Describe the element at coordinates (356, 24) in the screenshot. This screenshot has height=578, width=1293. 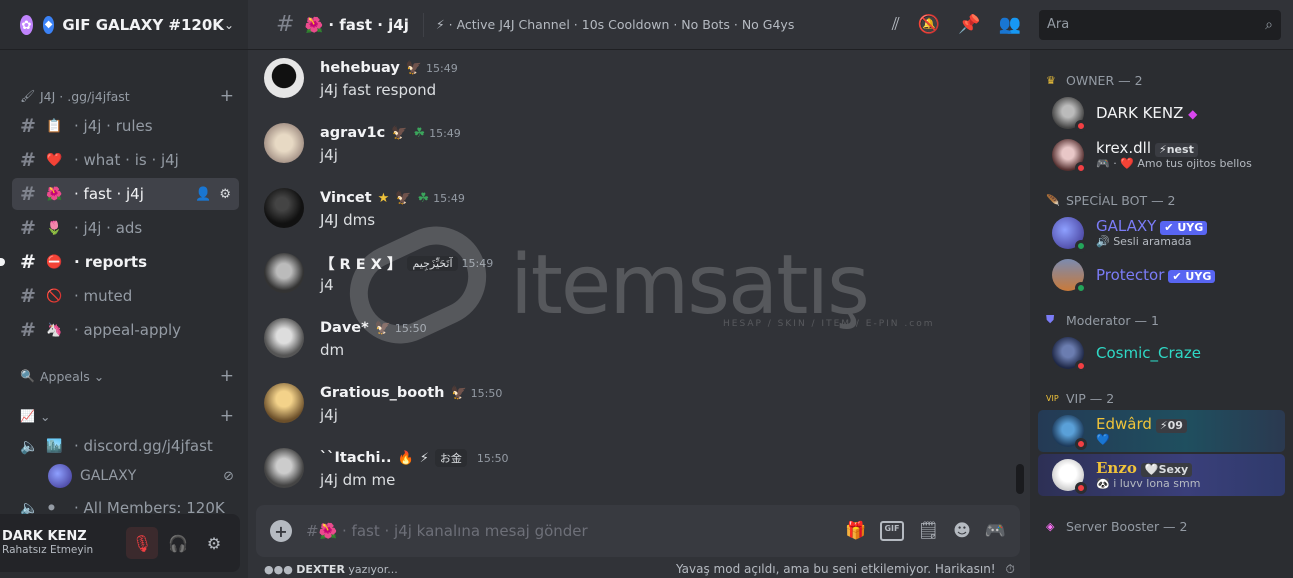
I see `channel-title: 🌺 · fast · j4j` at that location.